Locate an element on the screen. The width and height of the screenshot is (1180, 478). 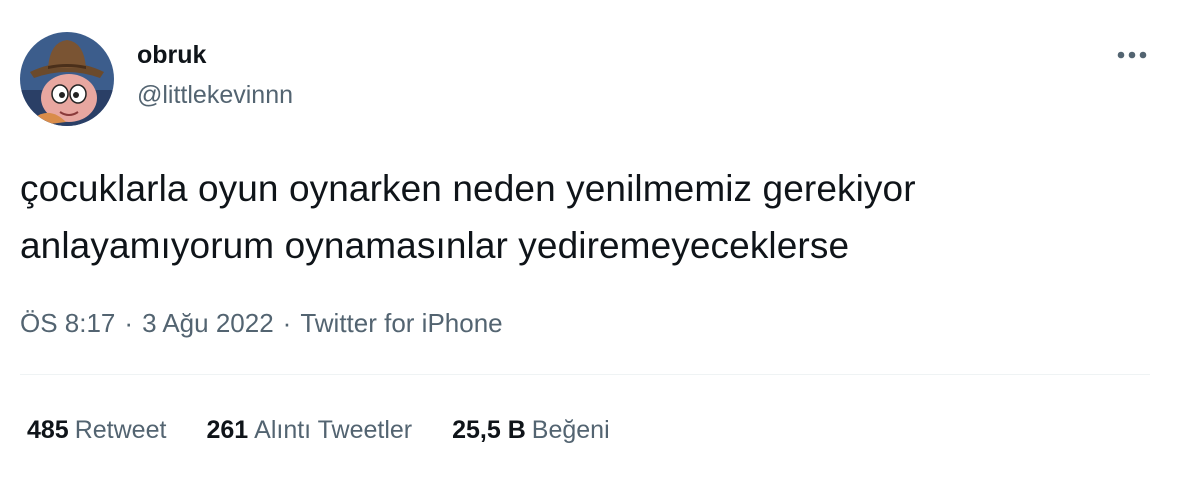
cartoon-cowboy-avatar-icon is located at coordinates (67, 79).